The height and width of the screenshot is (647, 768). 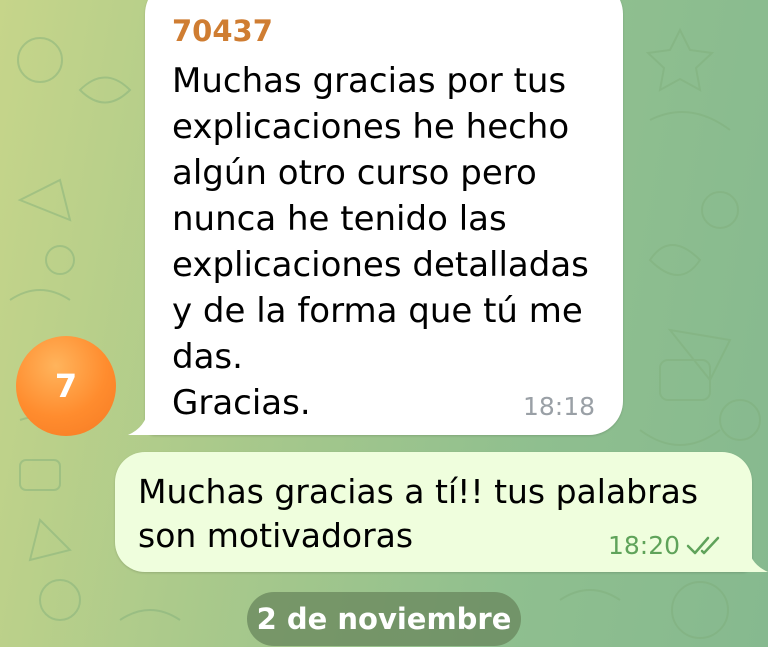 I want to click on message-time: 18:20, so click(x=643, y=545).